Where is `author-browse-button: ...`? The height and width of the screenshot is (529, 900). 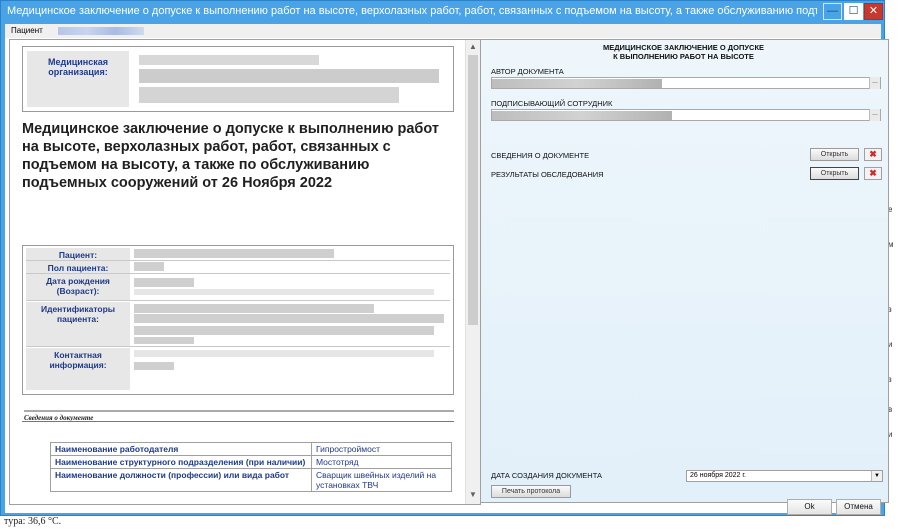 author-browse-button: ... is located at coordinates (874, 83).